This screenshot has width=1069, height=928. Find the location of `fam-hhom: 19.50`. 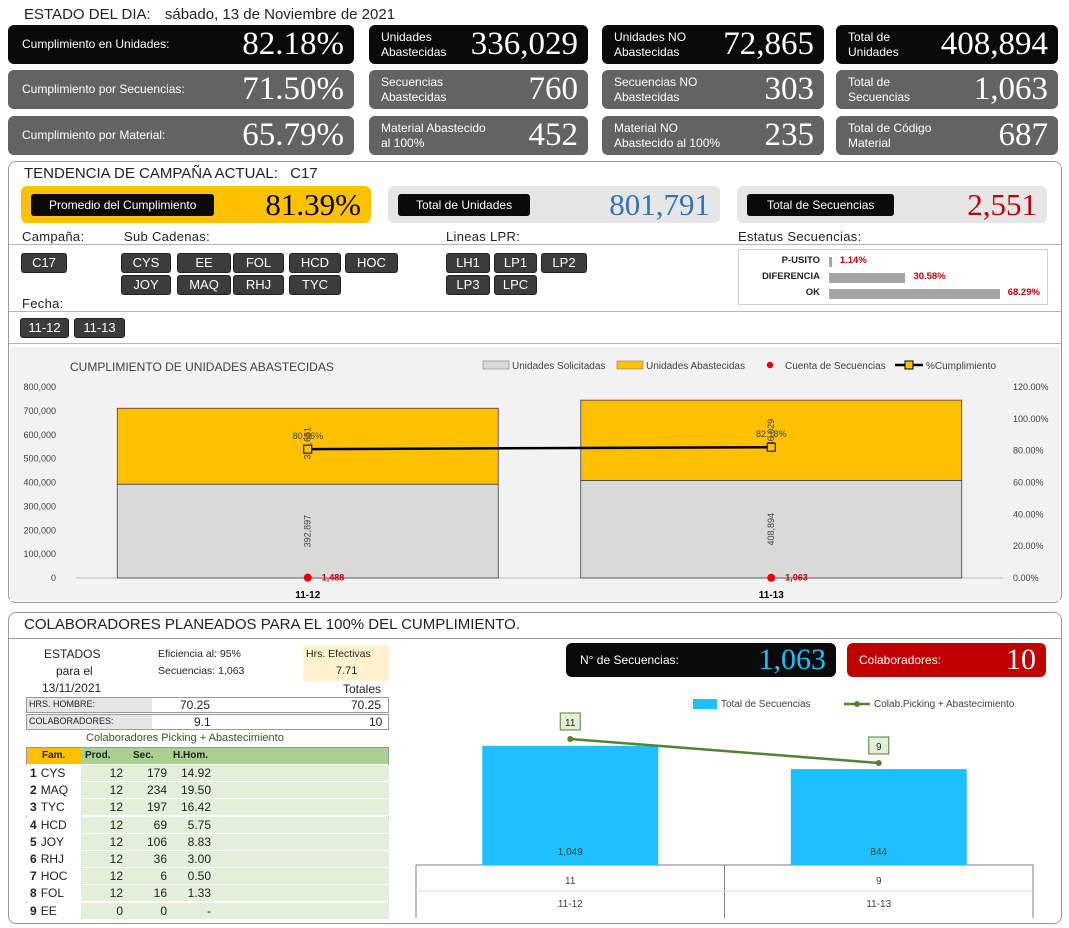

fam-hhom: 19.50 is located at coordinates (195, 790).